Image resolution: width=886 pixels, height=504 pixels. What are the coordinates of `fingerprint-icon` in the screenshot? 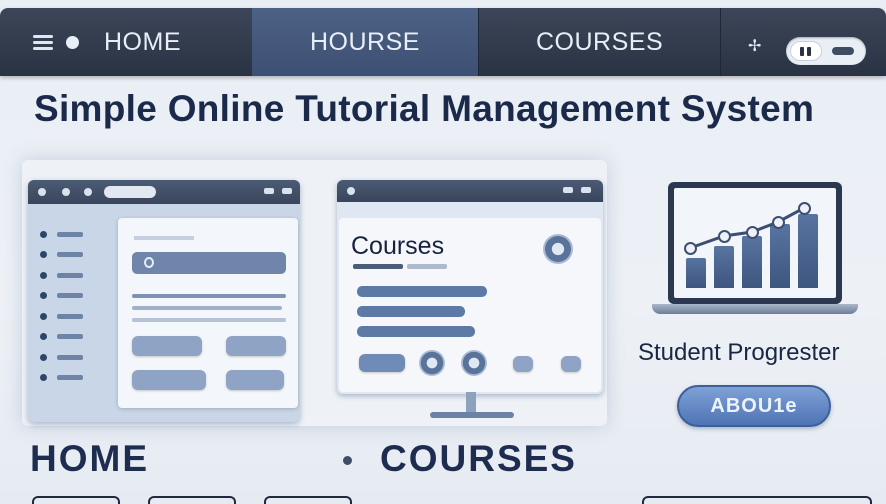 It's located at (558, 249).